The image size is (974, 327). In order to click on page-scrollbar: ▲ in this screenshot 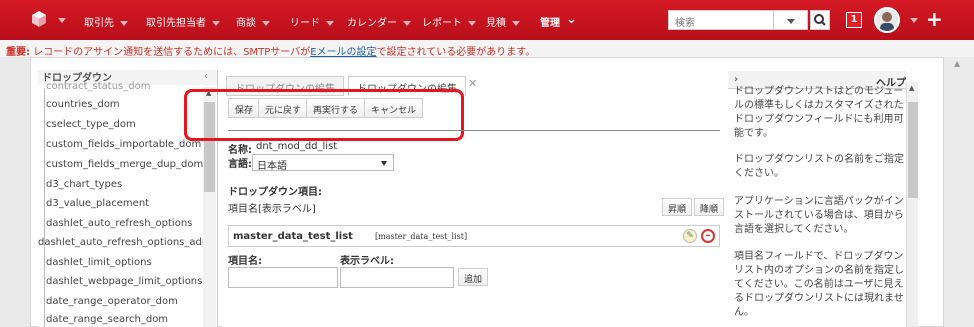, I will do `click(959, 192)`.